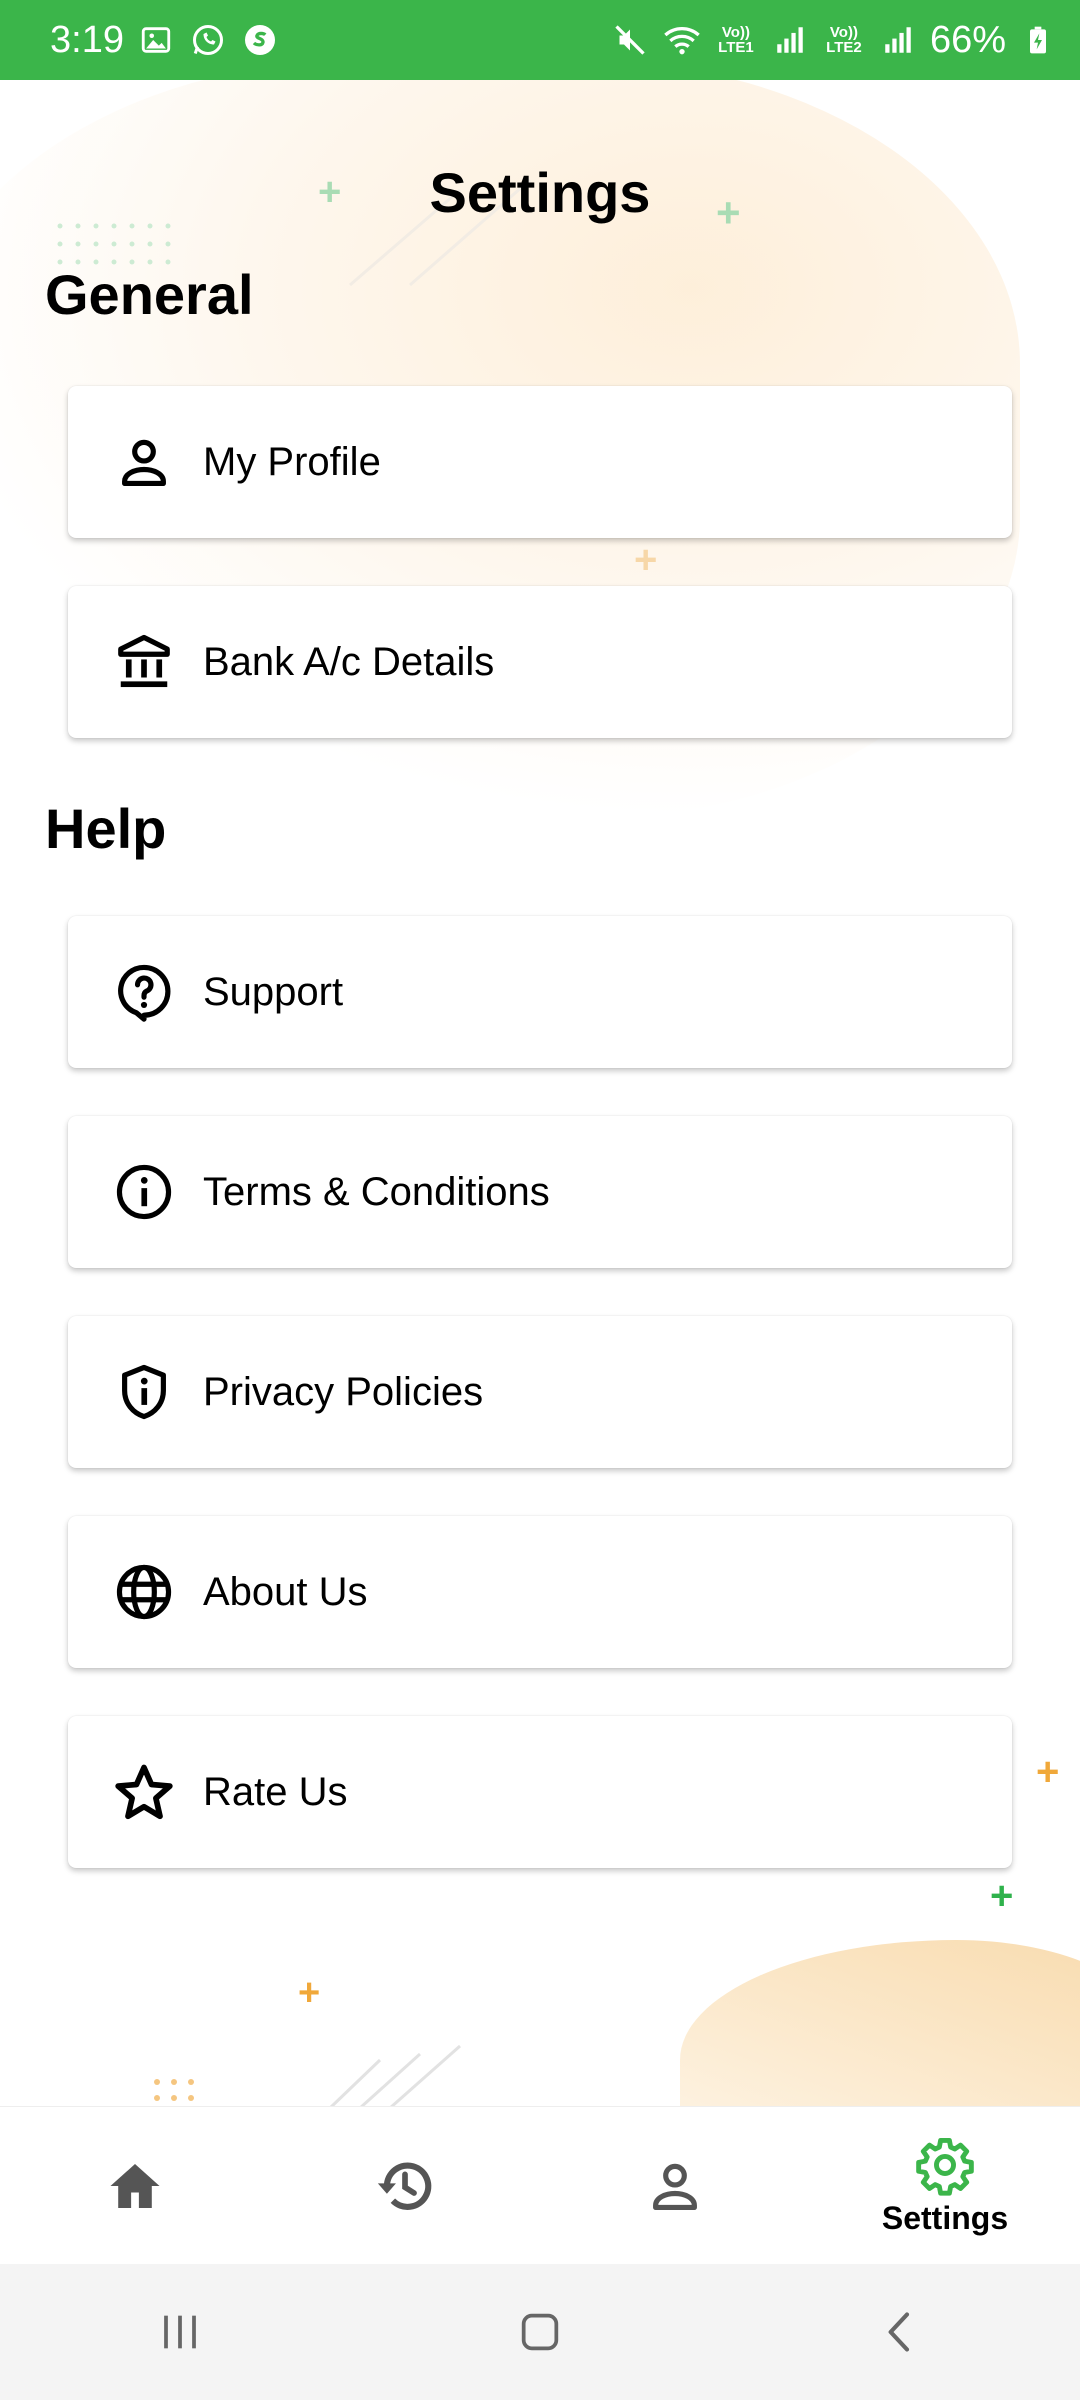  I want to click on menu-item-label: Support, so click(273, 991).